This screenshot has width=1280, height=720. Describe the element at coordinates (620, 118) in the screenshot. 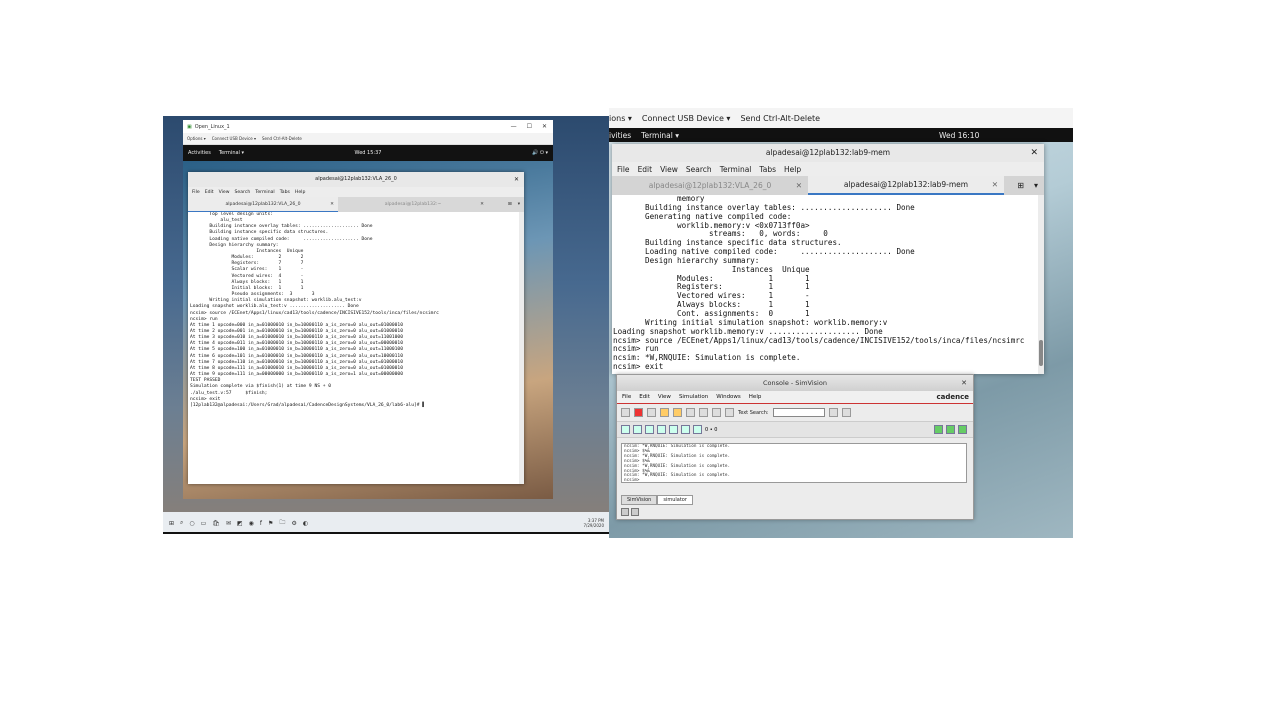

I see `rdp-options-button: ions ▾` at that location.